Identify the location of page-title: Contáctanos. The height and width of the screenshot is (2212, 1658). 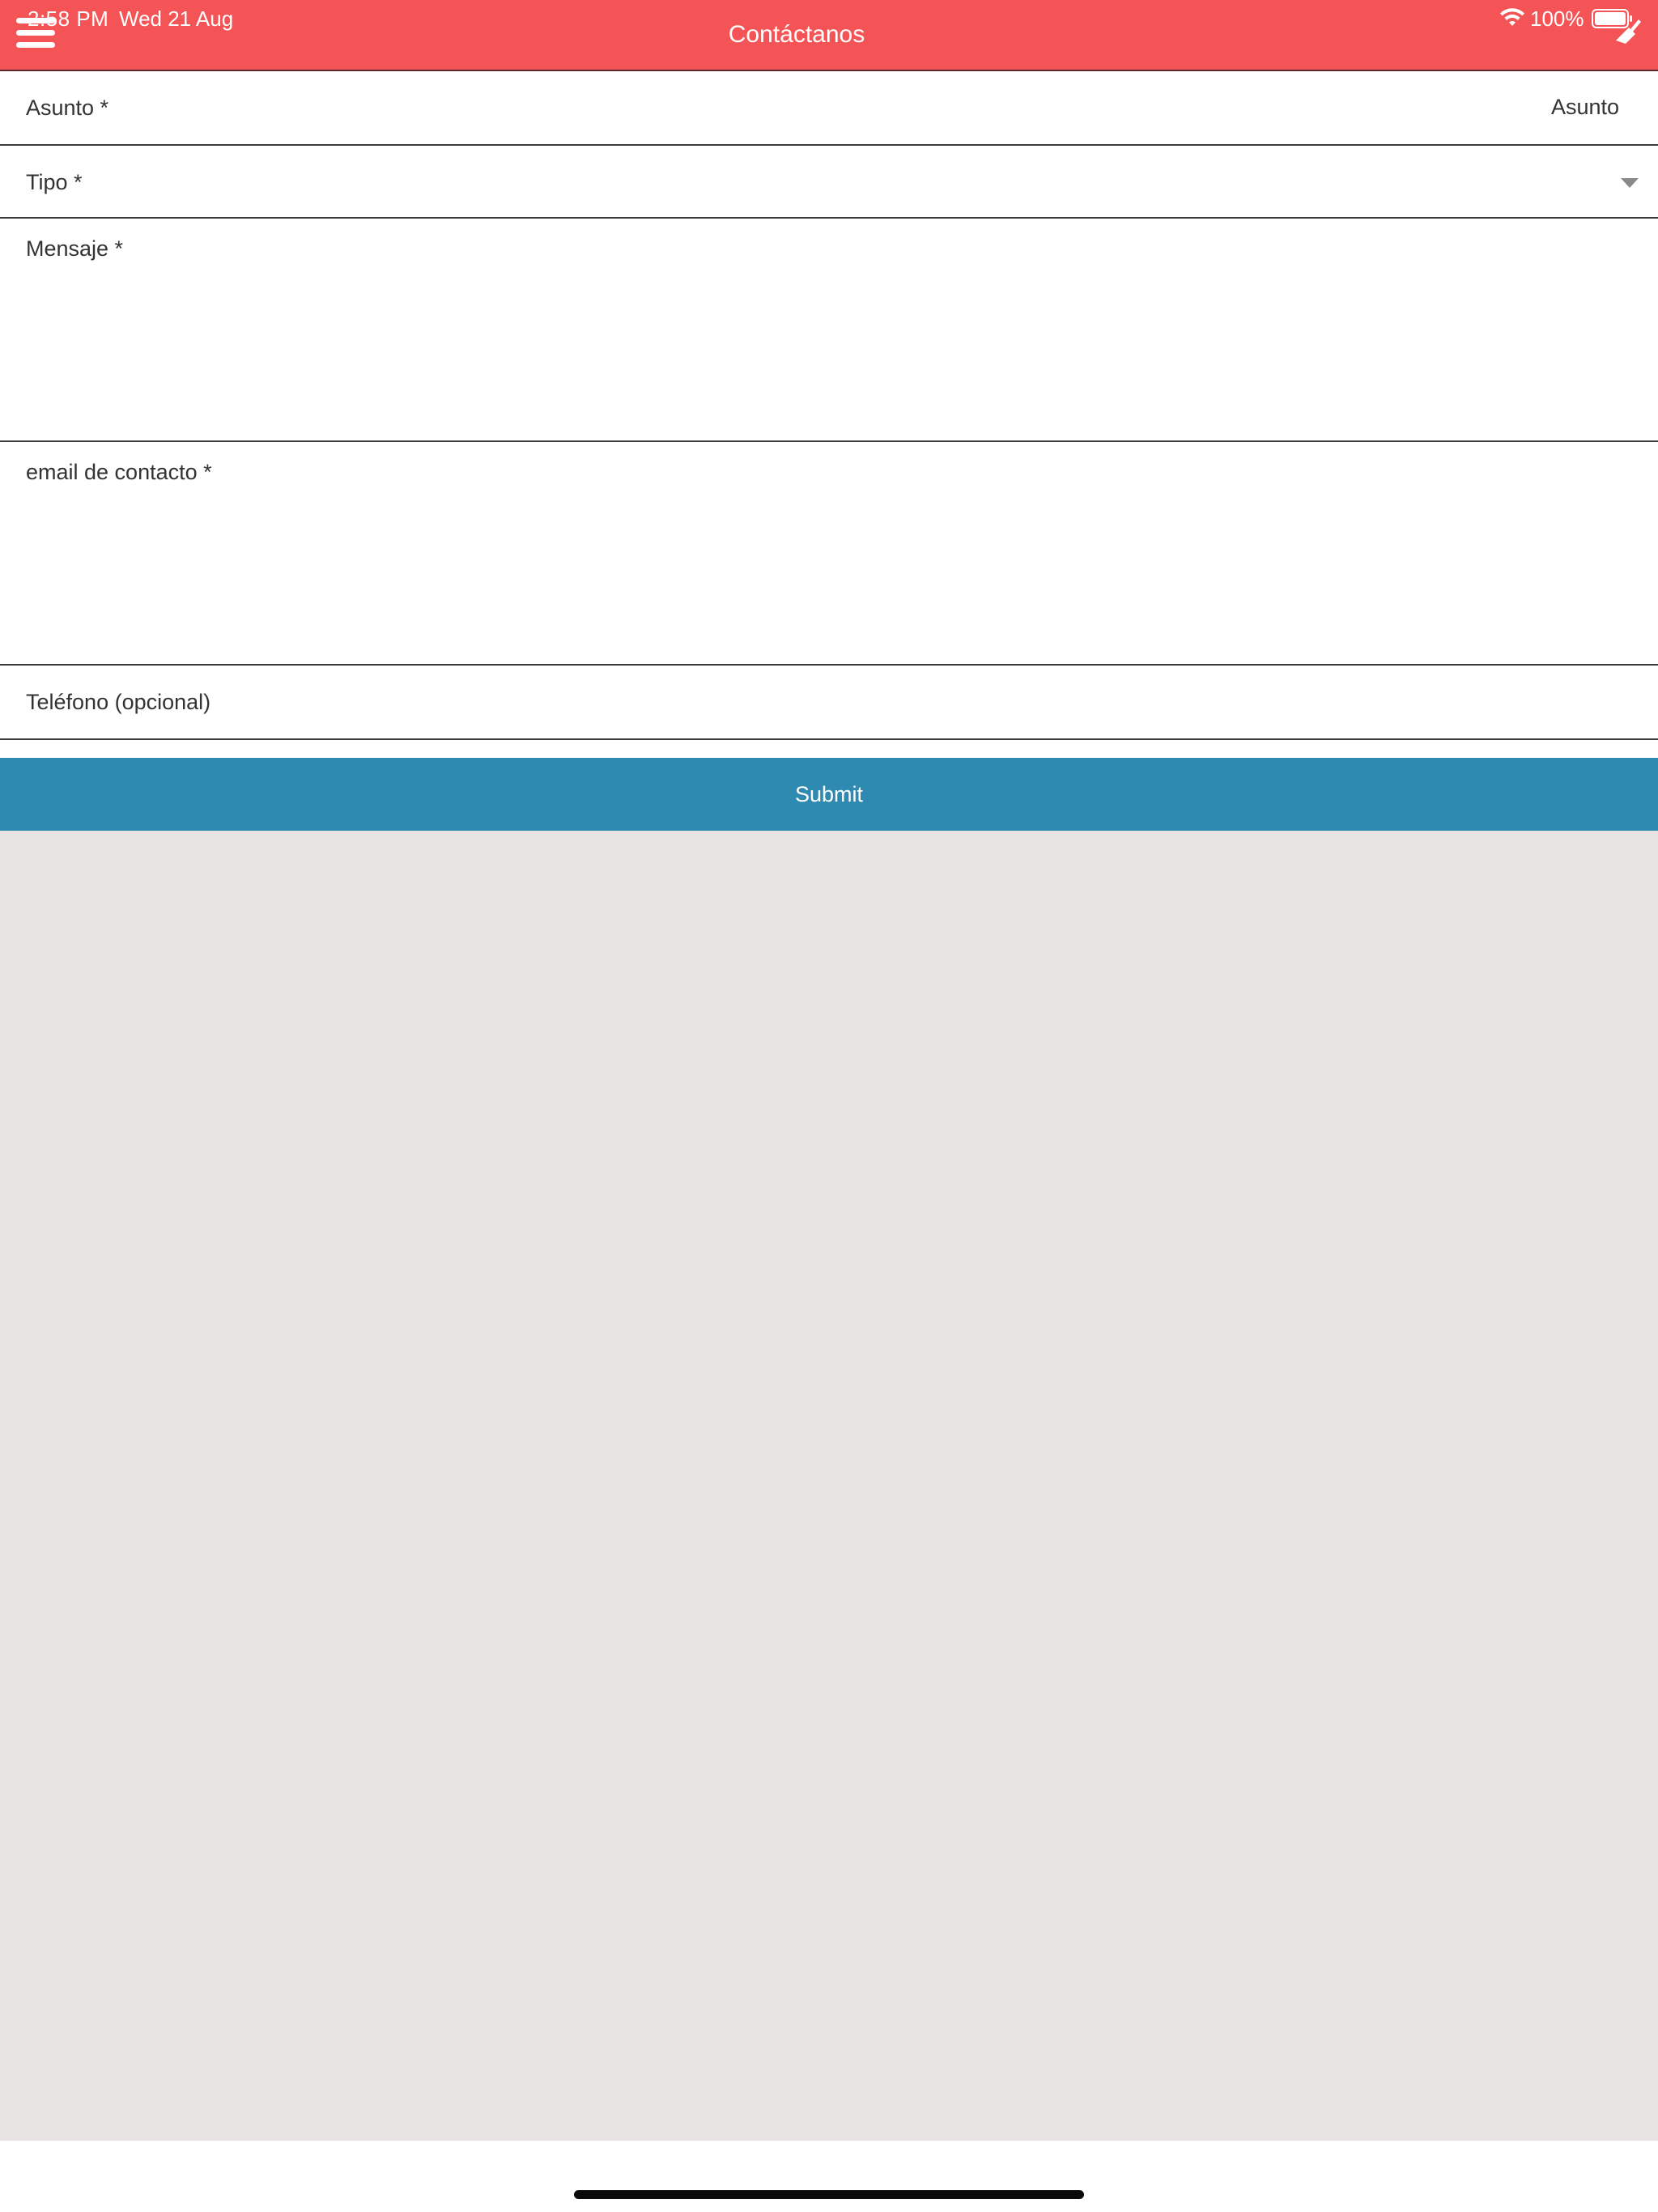
(796, 34).